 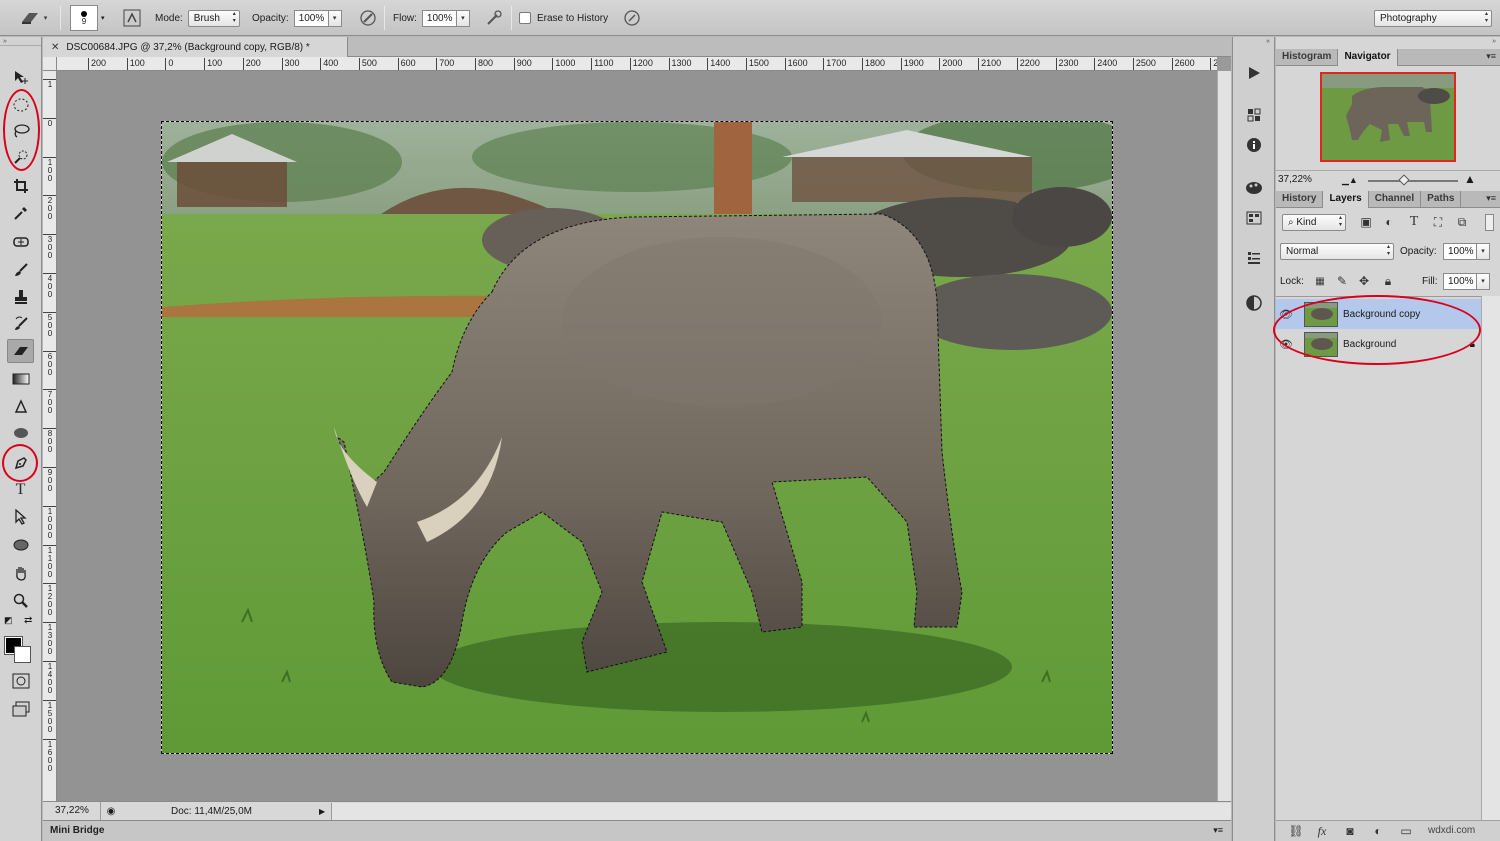 What do you see at coordinates (111, 811) in the screenshot?
I see `status-camera-icon: ◉` at bounding box center [111, 811].